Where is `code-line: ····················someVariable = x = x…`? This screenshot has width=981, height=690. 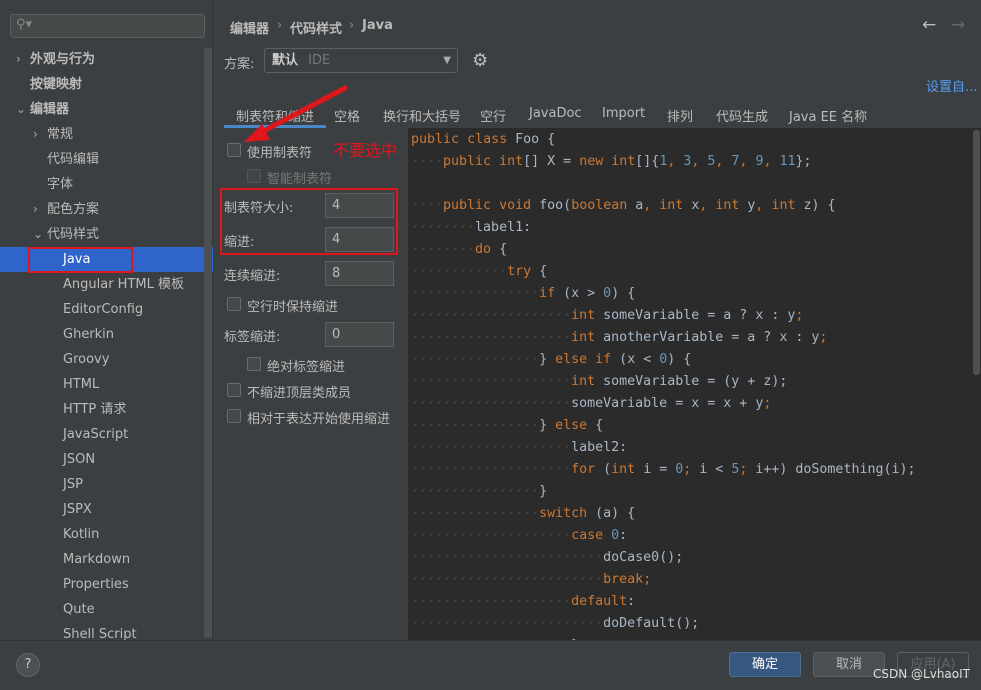 code-line: ····················someVariable = x = x… is located at coordinates (591, 403).